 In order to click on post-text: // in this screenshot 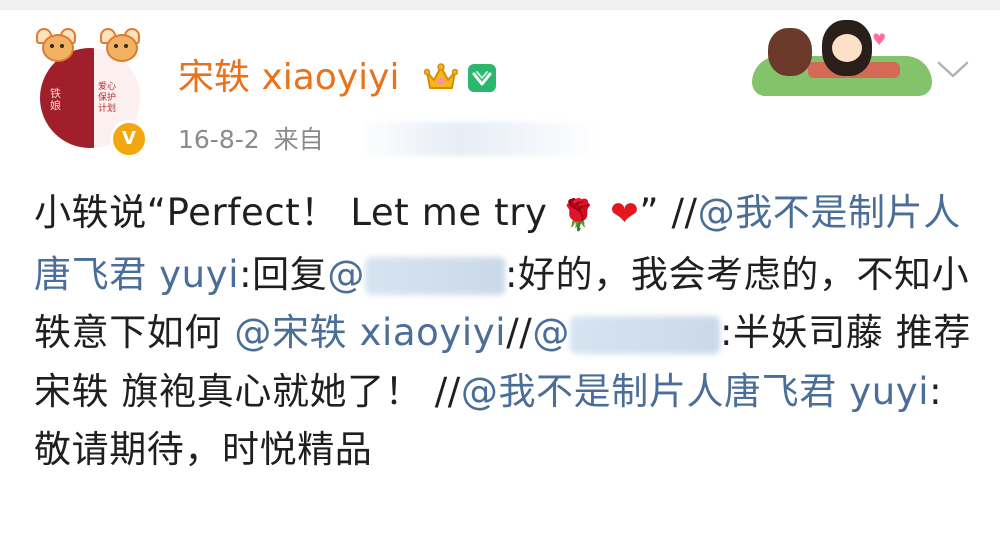, I will do `click(519, 332)`.